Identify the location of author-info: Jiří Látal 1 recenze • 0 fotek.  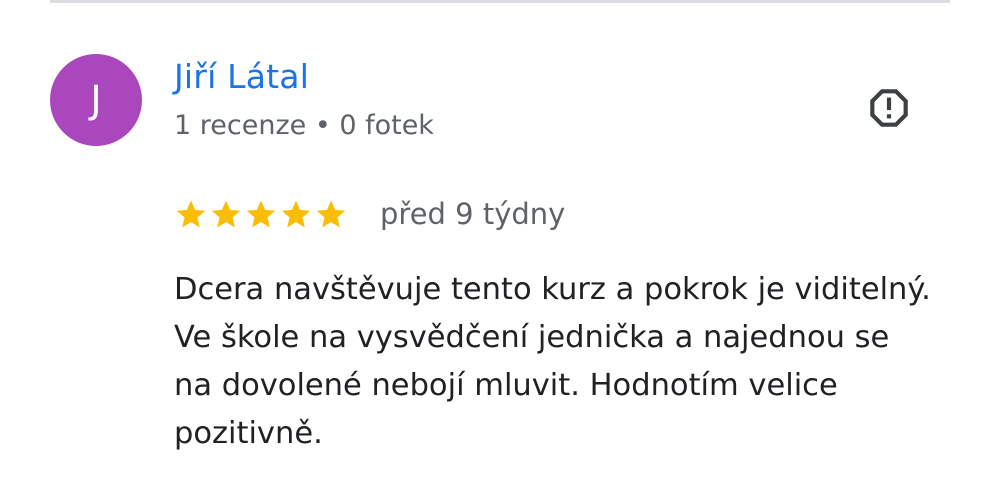
(304, 100).